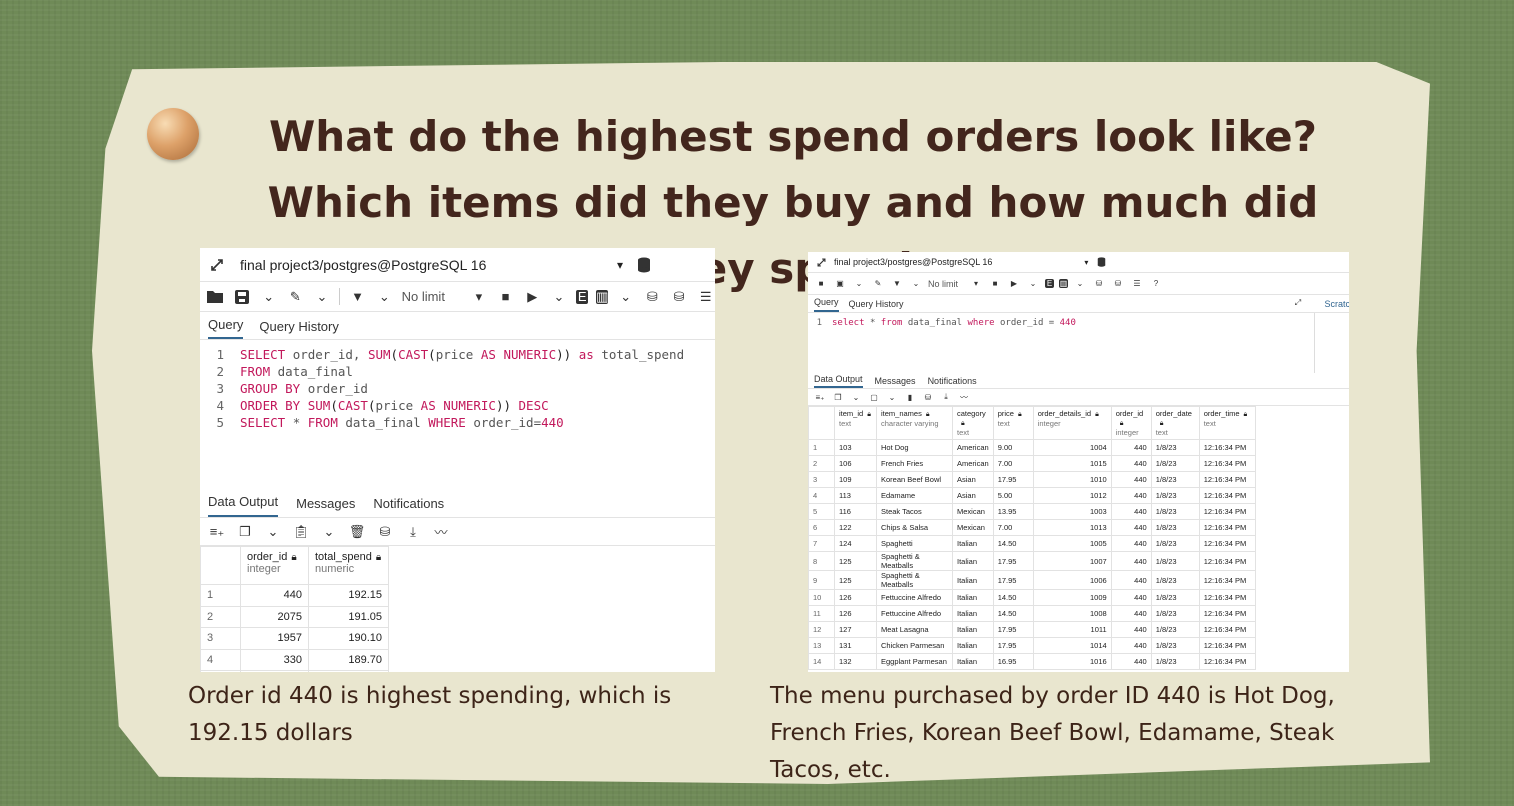 This screenshot has height=806, width=1514. I want to click on commit-icon: ⛁, so click(652, 297).